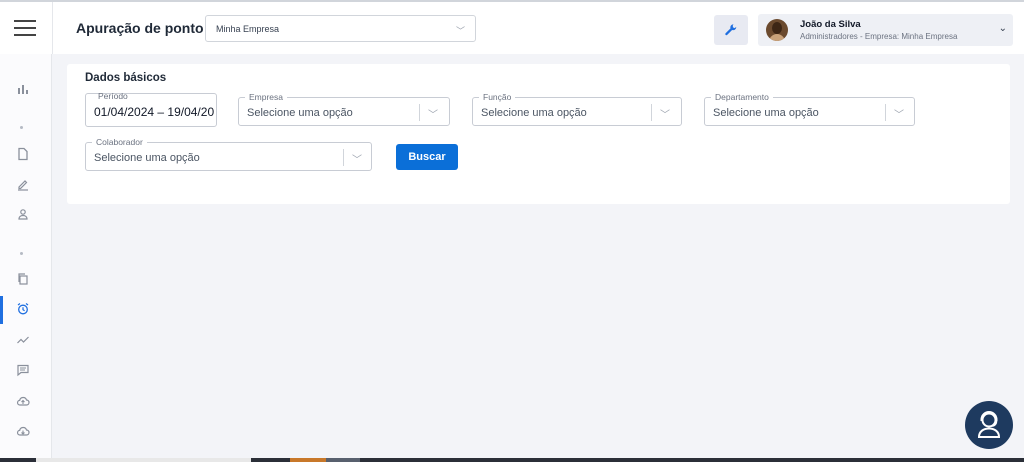  I want to click on sidebar-item-timekeeping, so click(26, 310).